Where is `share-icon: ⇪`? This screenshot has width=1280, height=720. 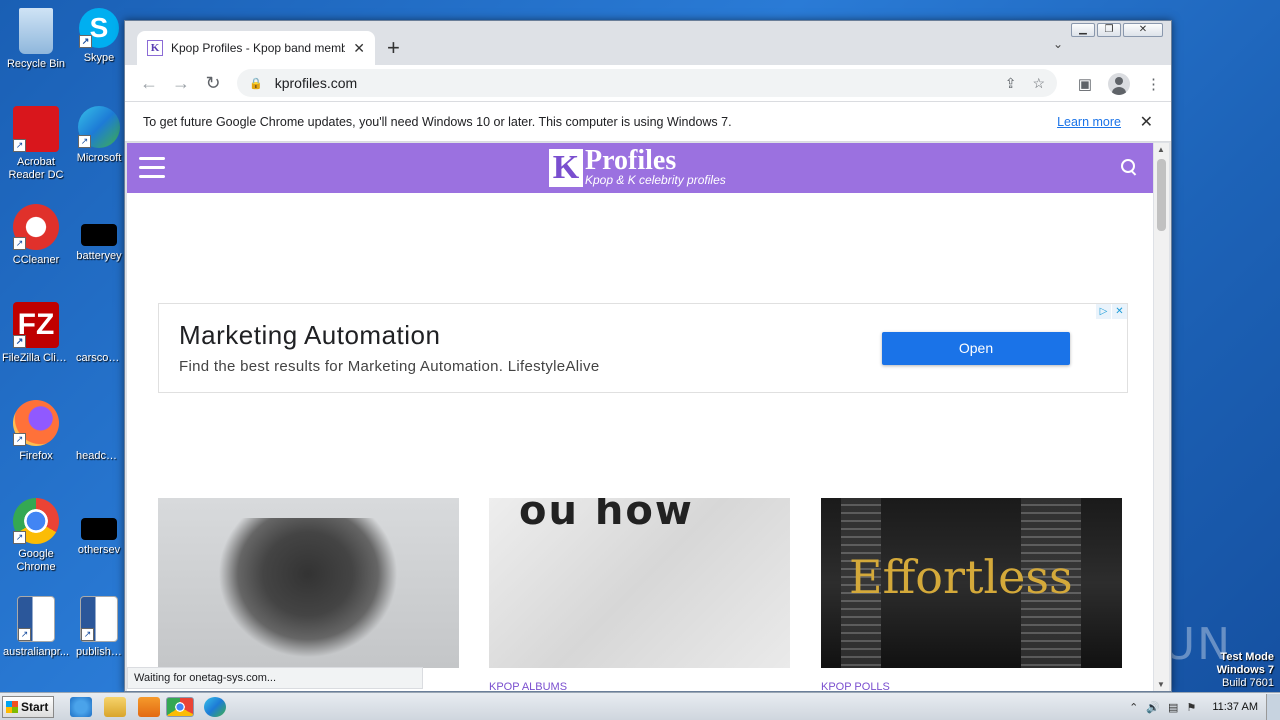
share-icon: ⇪ is located at coordinates (1011, 83).